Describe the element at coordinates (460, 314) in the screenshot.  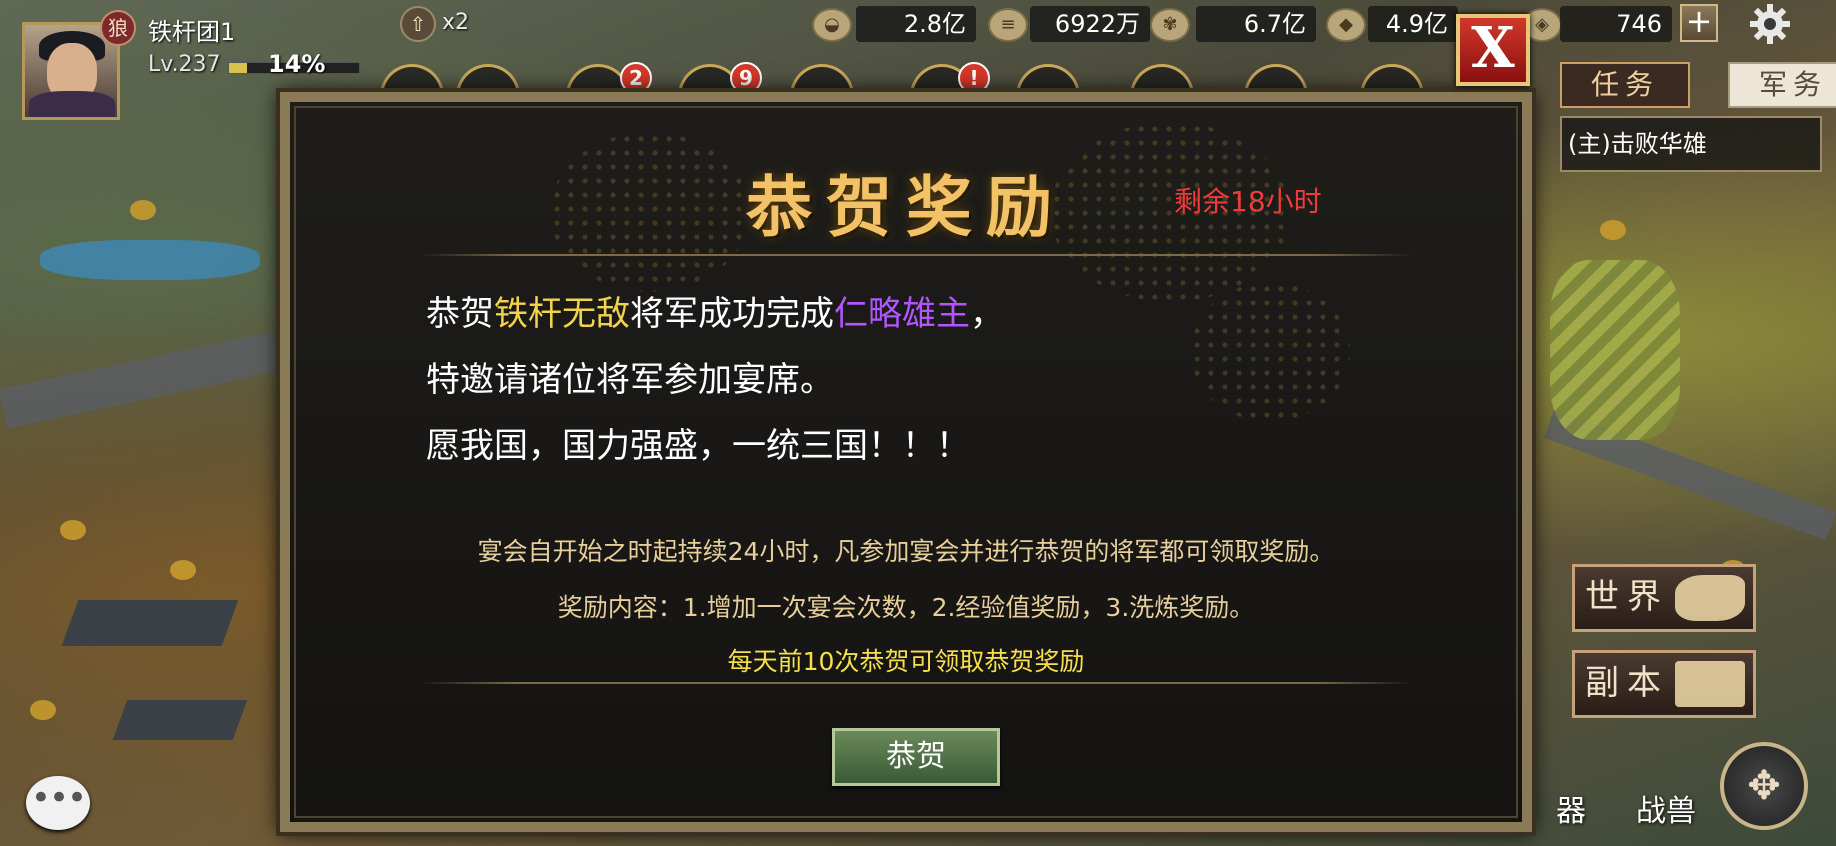
I see `line1-prefix: 恭贺` at that location.